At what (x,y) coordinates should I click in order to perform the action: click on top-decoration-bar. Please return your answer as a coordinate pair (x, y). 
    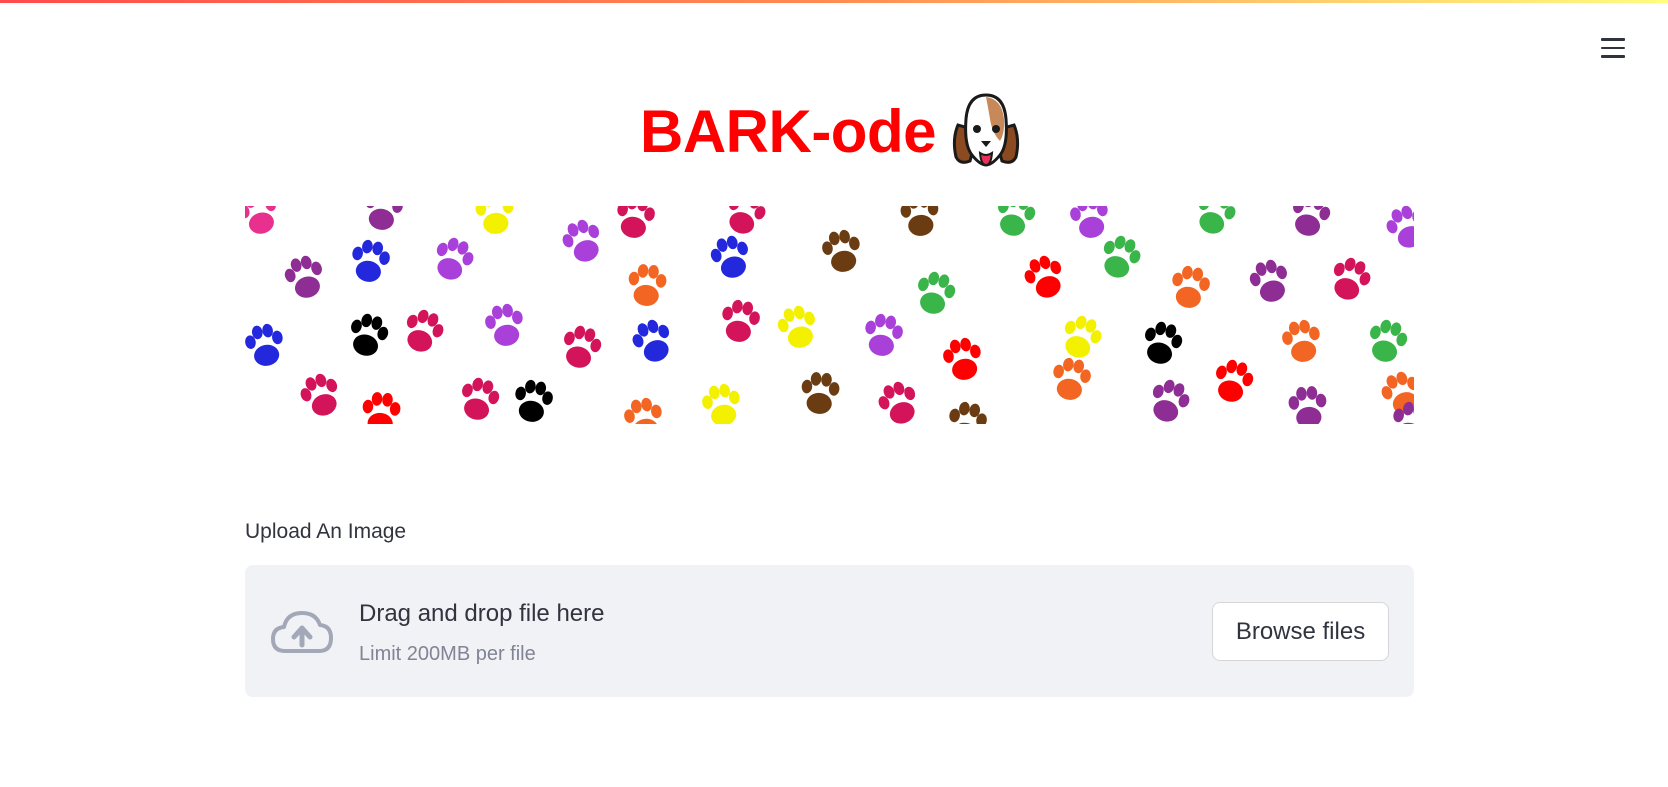
    Looking at the image, I should click on (834, 1).